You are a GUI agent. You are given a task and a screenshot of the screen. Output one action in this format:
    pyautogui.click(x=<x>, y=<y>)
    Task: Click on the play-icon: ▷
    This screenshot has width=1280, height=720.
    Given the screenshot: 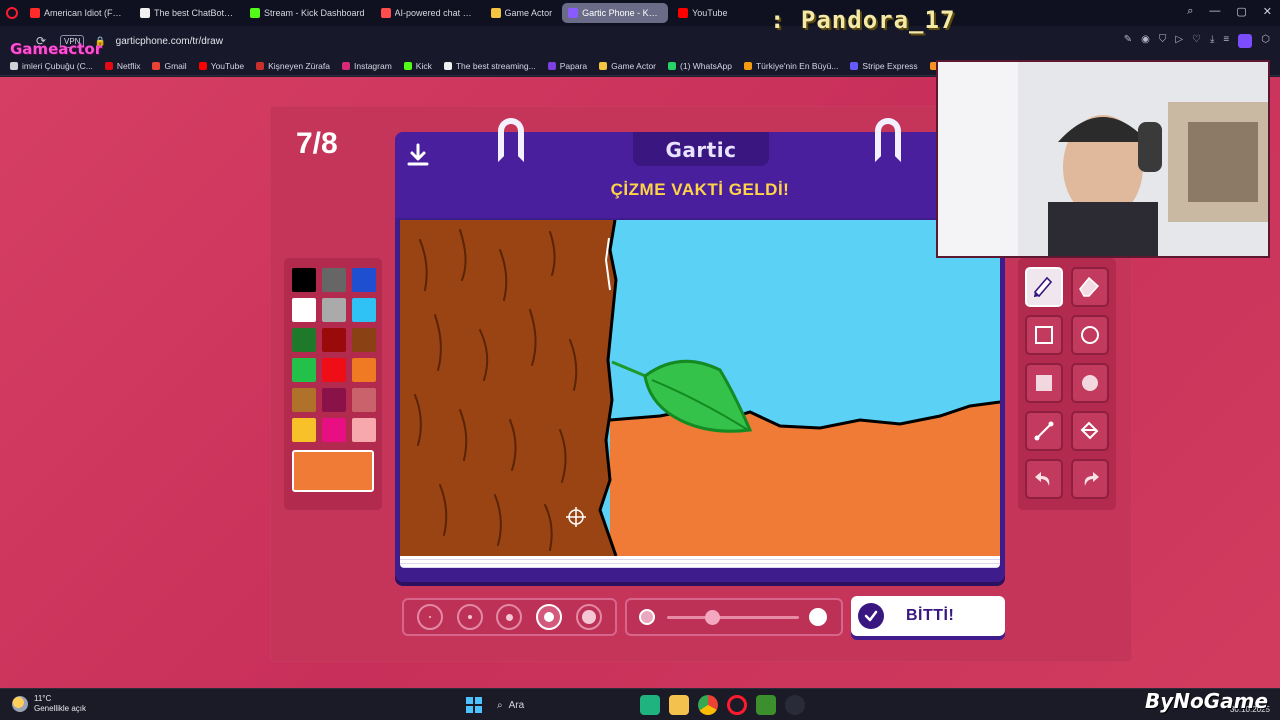 What is the action you would take?
    pyautogui.click(x=1179, y=41)
    